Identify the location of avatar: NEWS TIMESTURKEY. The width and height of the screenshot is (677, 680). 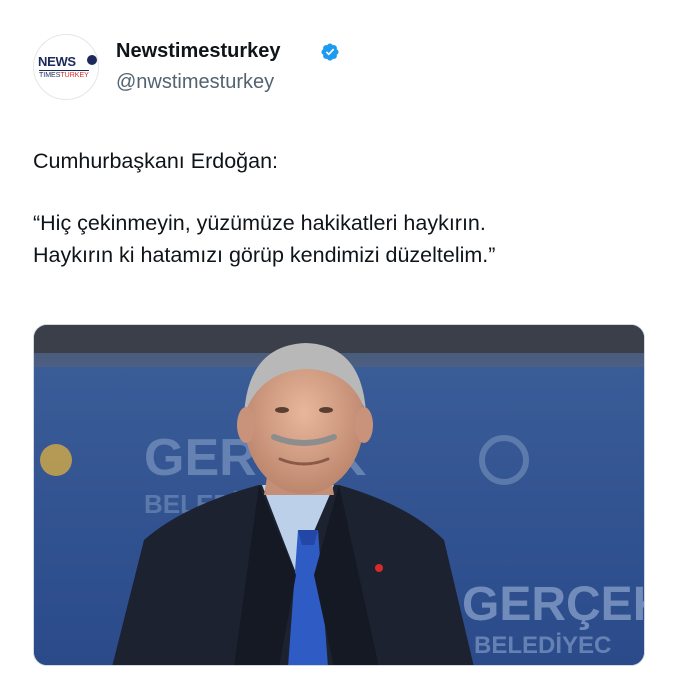
(66, 67).